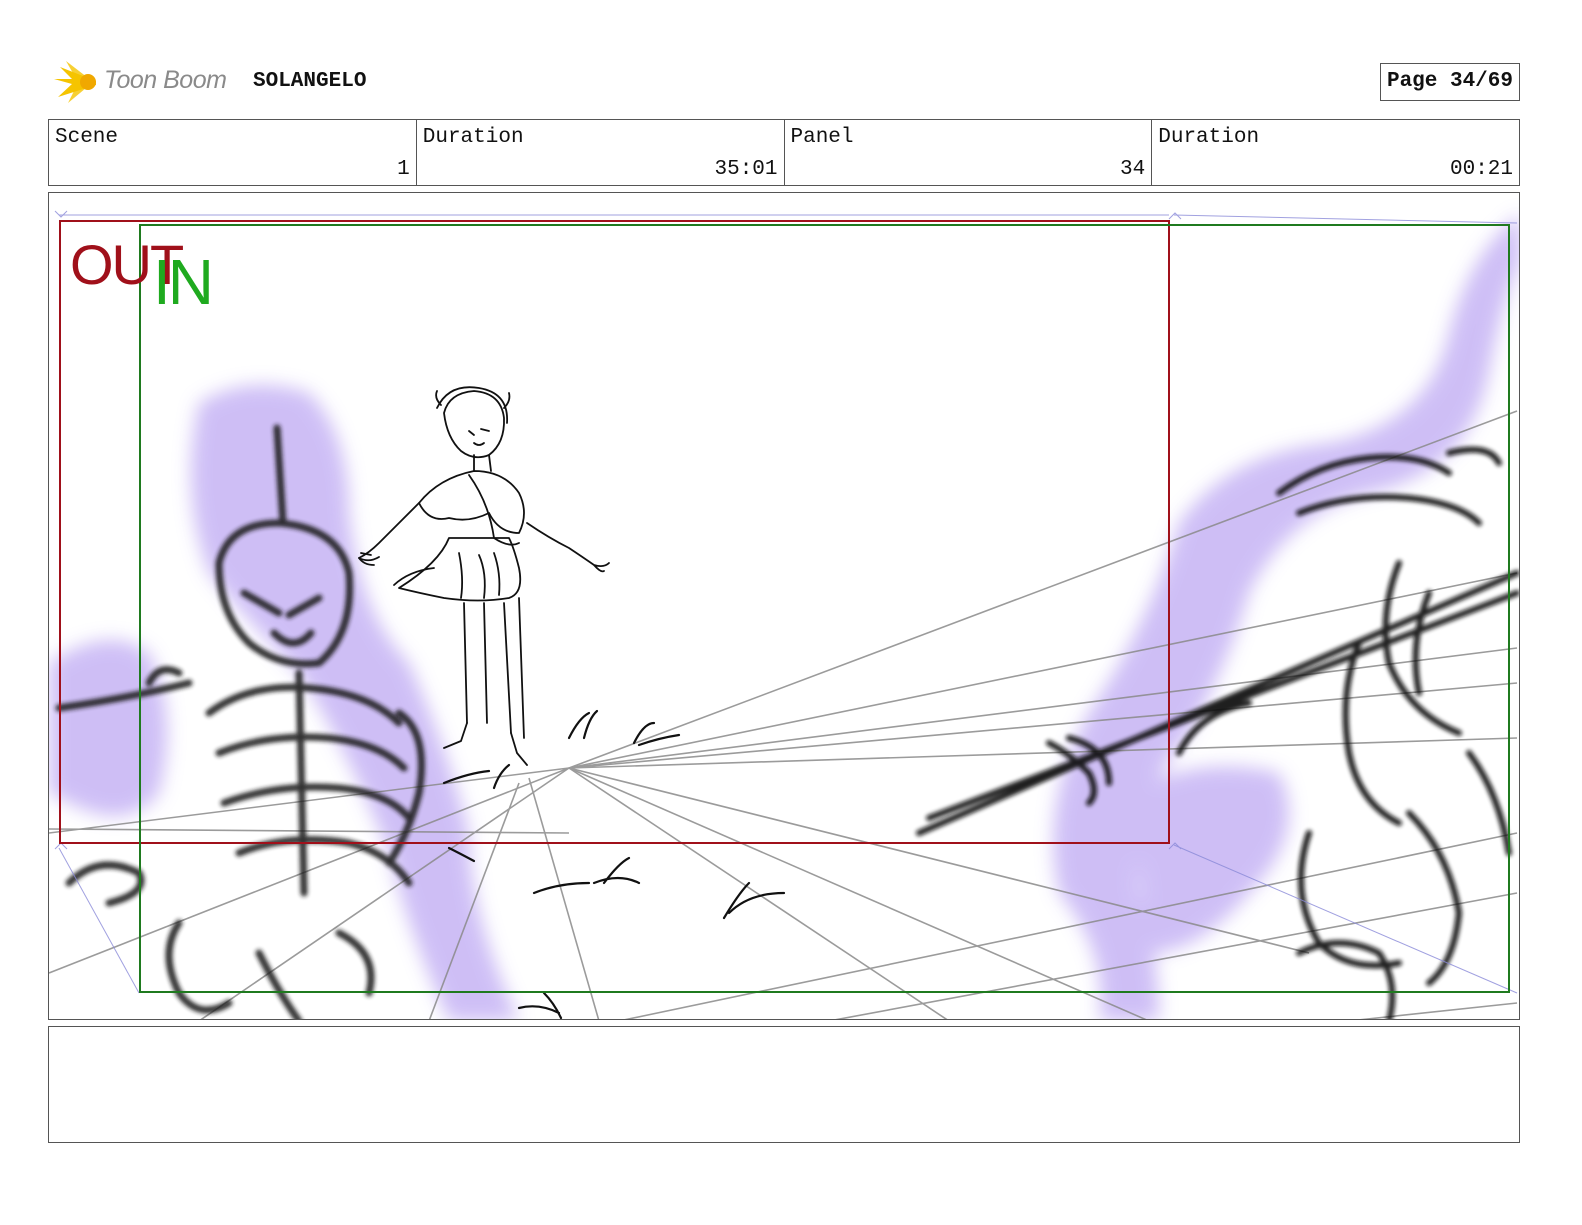  I want to click on scene-duration-cell: Duration 35:01, so click(601, 152).